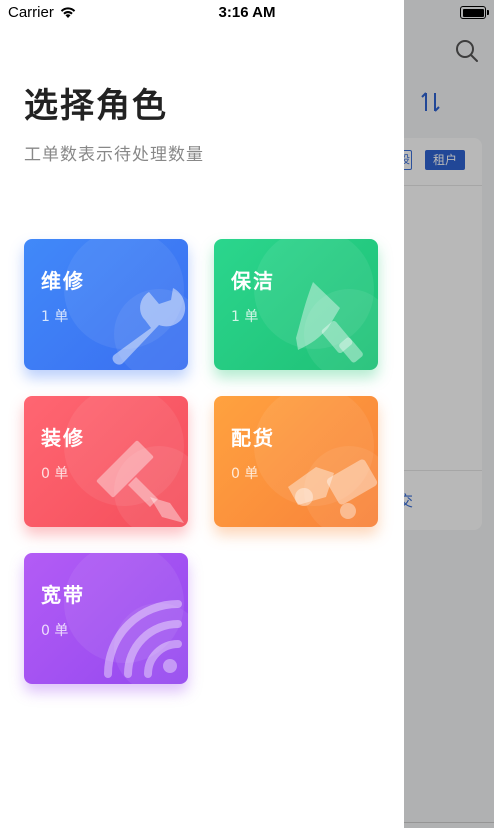  I want to click on role-name: 配货, so click(253, 438).